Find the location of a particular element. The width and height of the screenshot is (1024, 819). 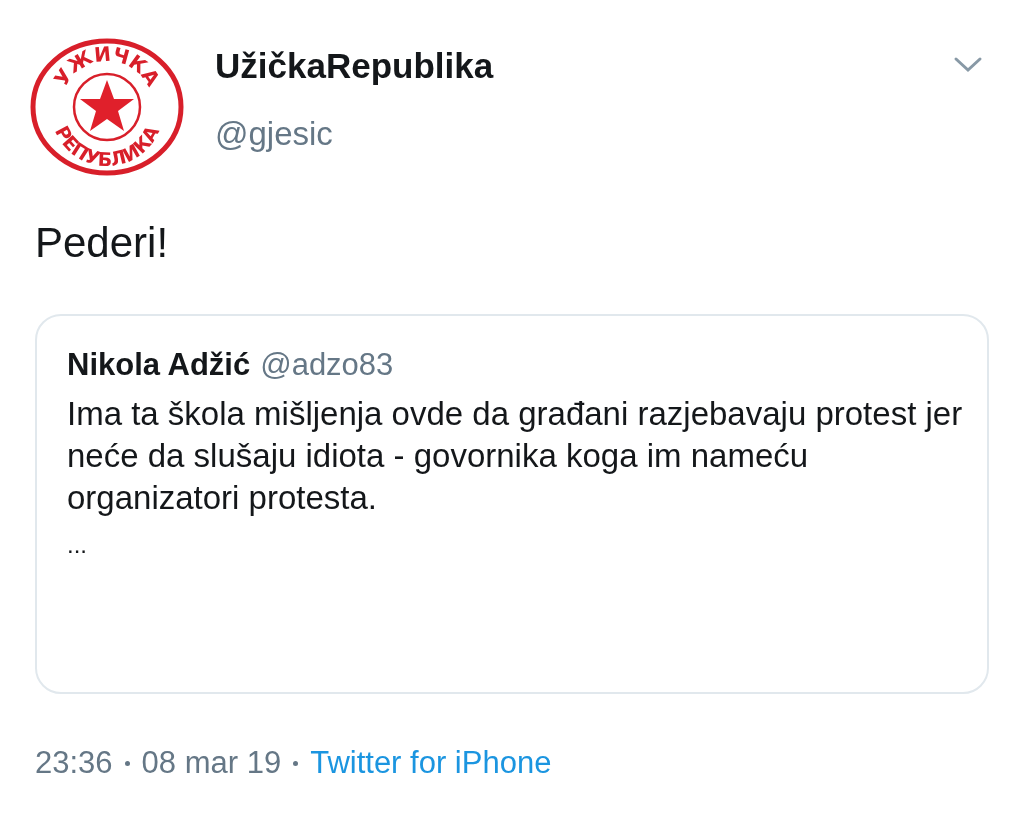

tweet-time: 23:36 is located at coordinates (74, 763).